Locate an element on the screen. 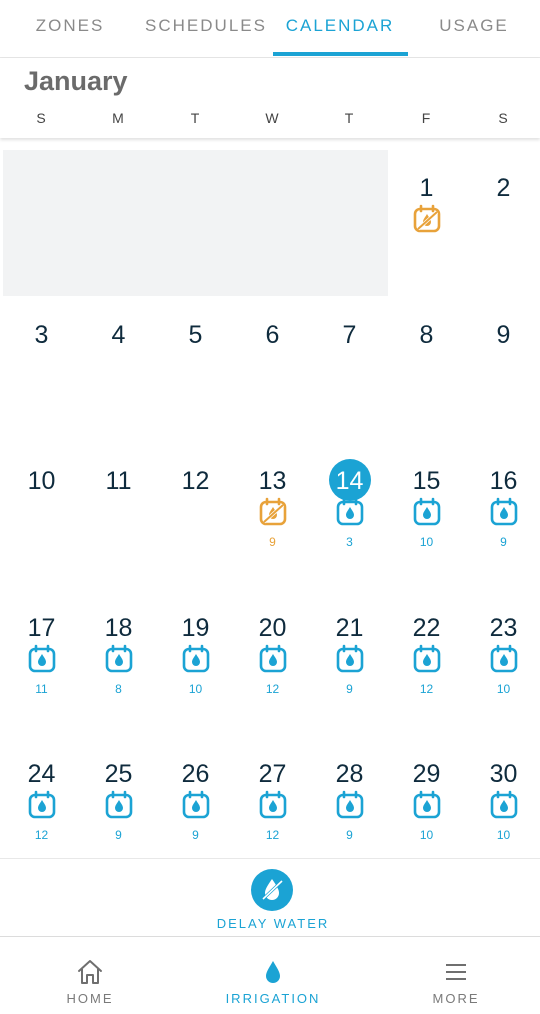 The image size is (540, 1014). home-icon is located at coordinates (90, 972).